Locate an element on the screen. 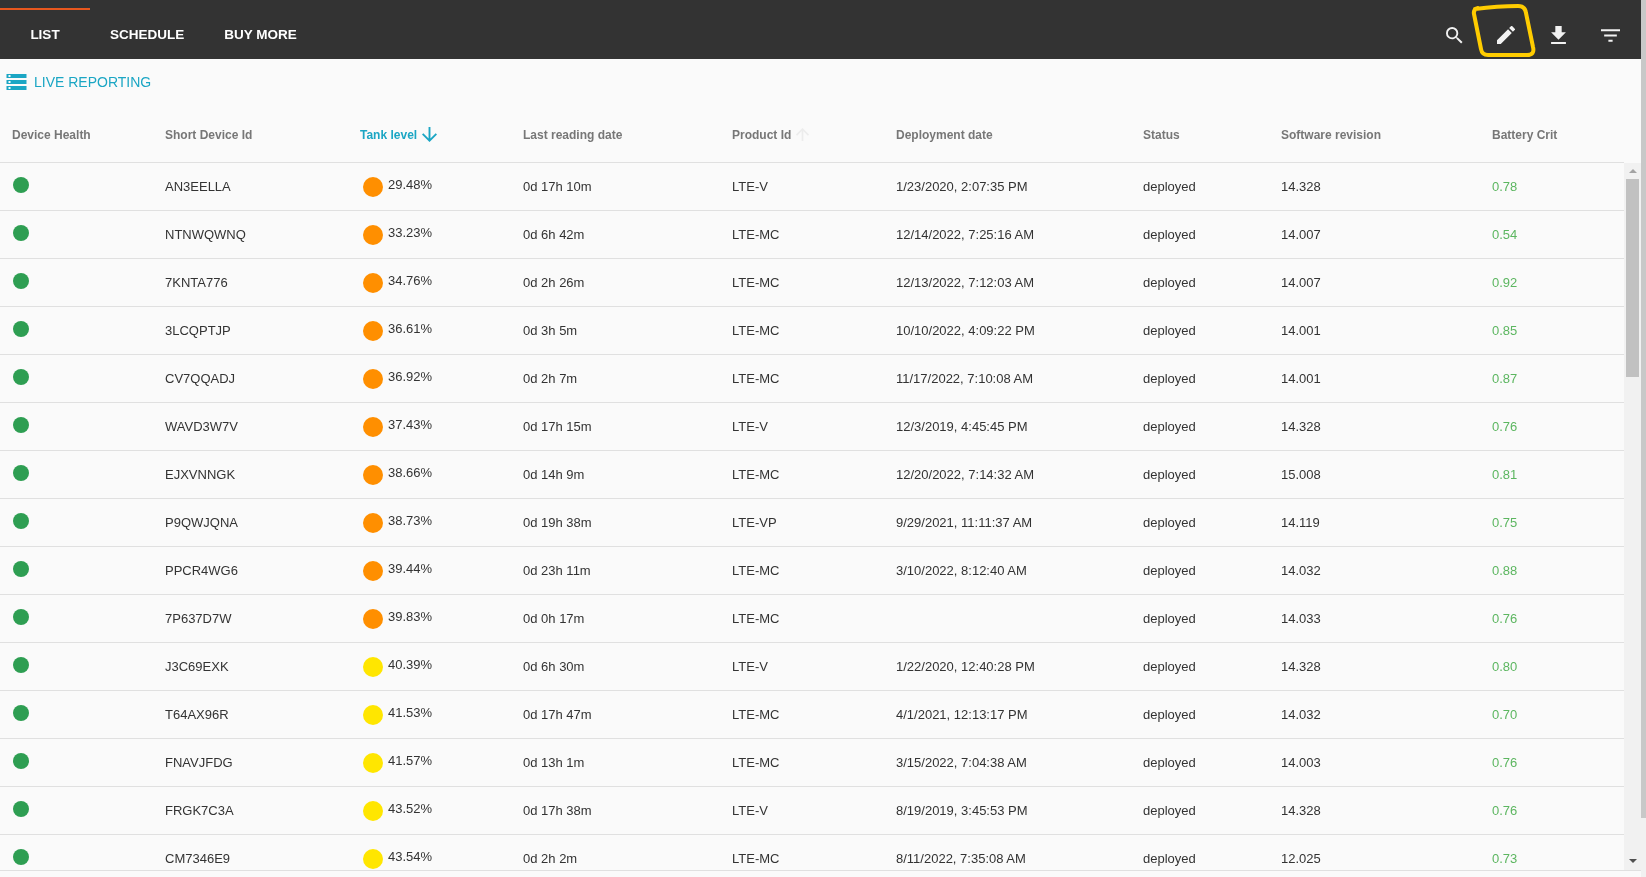 The image size is (1646, 877). tab: SCHEDULE is located at coordinates (147, 33).